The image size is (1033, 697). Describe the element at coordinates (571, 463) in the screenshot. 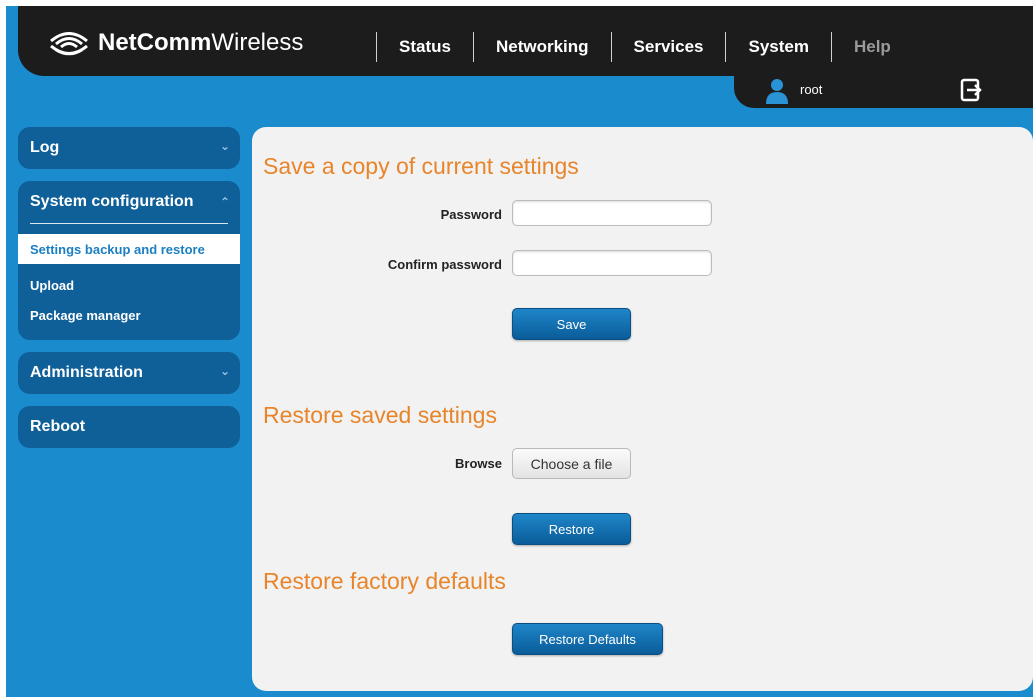

I see `choose-file-button: Choose a file` at that location.